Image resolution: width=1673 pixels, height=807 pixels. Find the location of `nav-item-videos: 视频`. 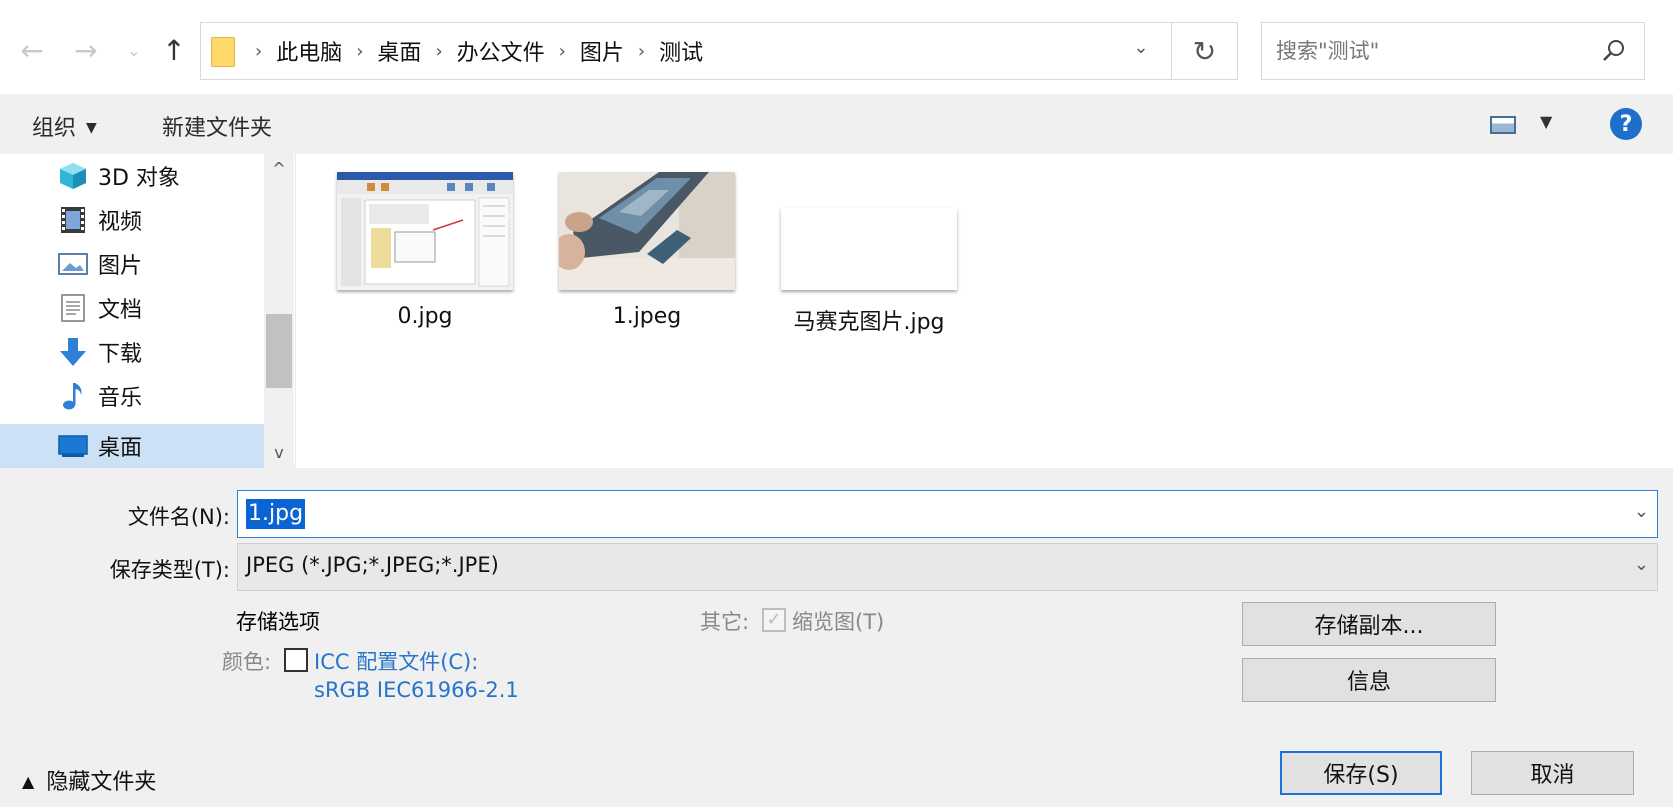

nav-item-videos: 视频 is located at coordinates (132, 220).